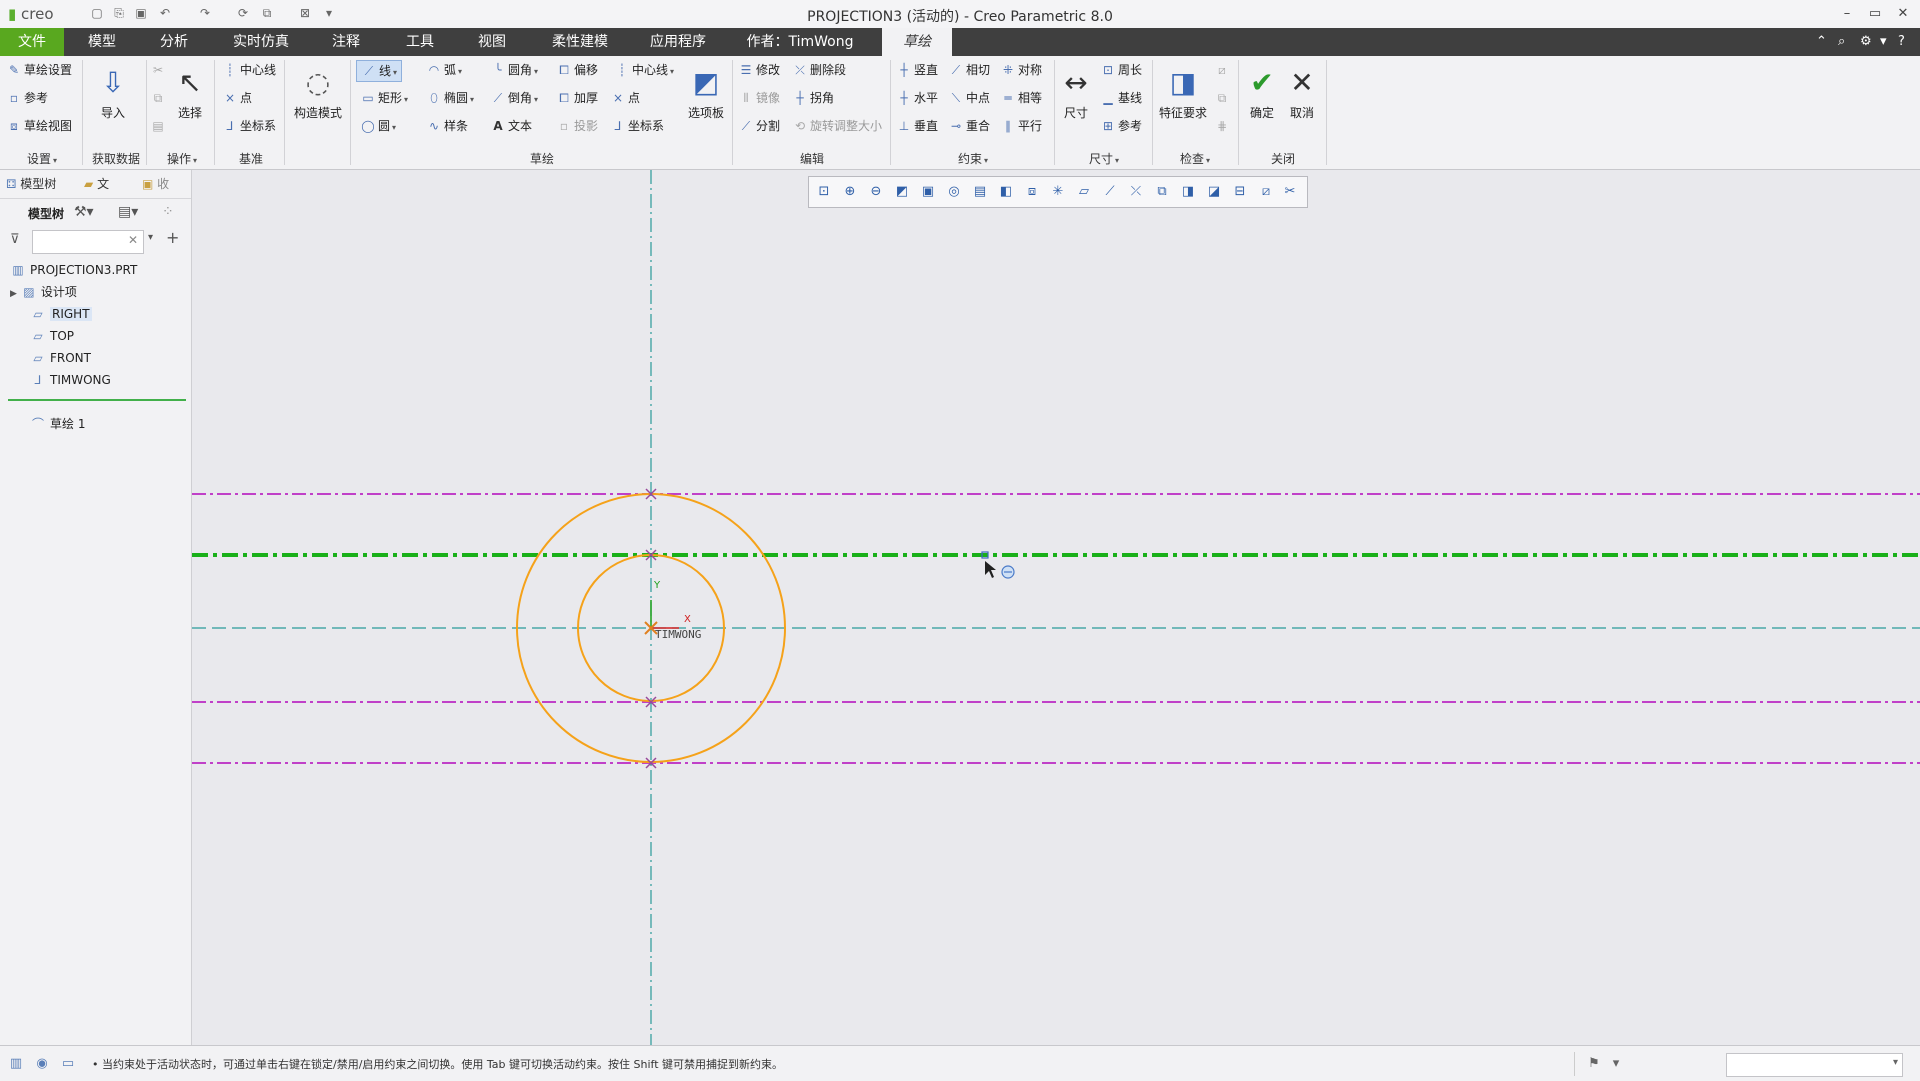  Describe the element at coordinates (249, 126) in the screenshot. I see `datum-coordsys-button: ⅃ 坐标系` at that location.